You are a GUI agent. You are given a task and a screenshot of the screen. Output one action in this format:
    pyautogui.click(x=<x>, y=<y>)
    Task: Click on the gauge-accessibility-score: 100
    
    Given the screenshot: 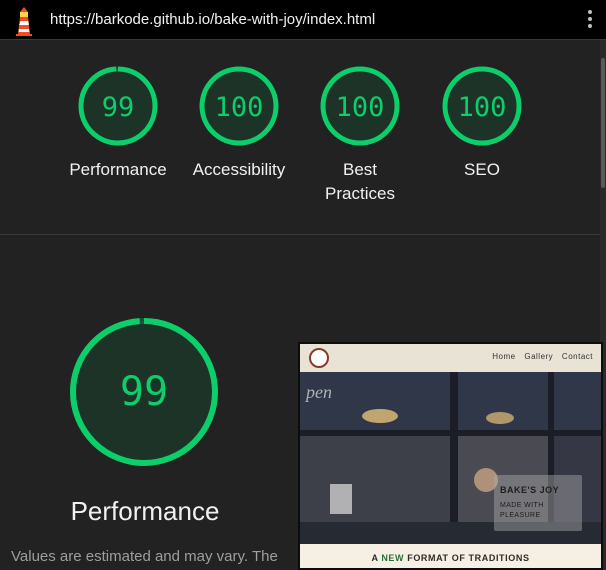 What is the action you would take?
    pyautogui.click(x=239, y=107)
    